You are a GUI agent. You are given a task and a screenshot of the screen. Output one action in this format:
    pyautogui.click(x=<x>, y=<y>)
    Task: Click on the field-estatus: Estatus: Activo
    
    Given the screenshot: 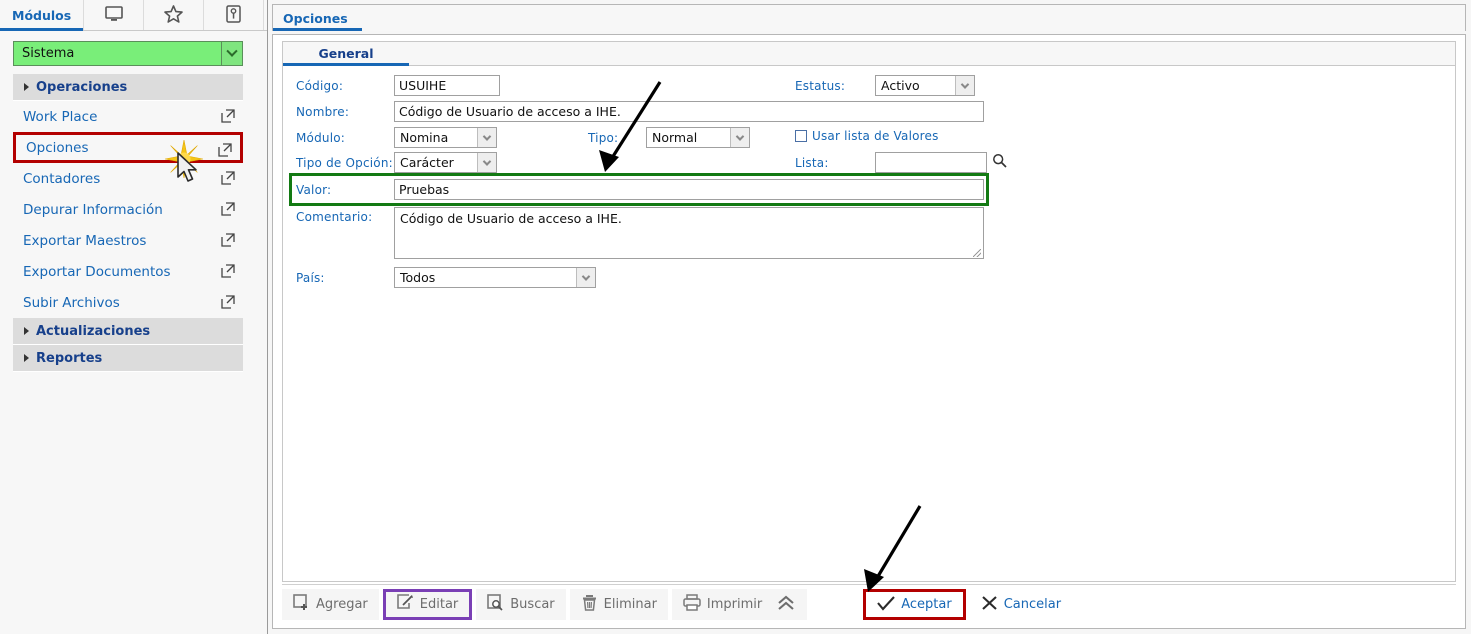 What is the action you would take?
    pyautogui.click(x=885, y=85)
    